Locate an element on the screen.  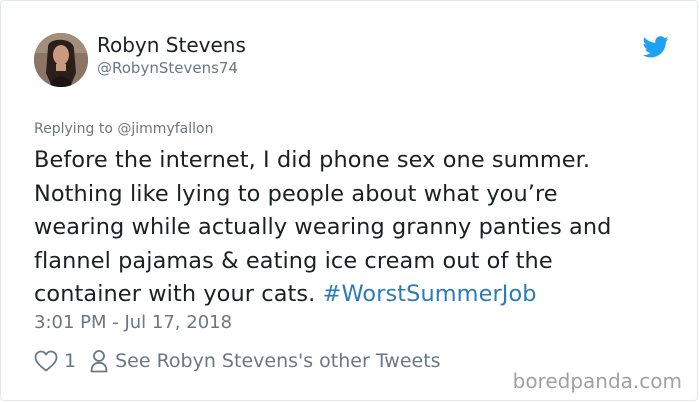
author-handle: @RobynStevens74 is located at coordinates (167, 68).